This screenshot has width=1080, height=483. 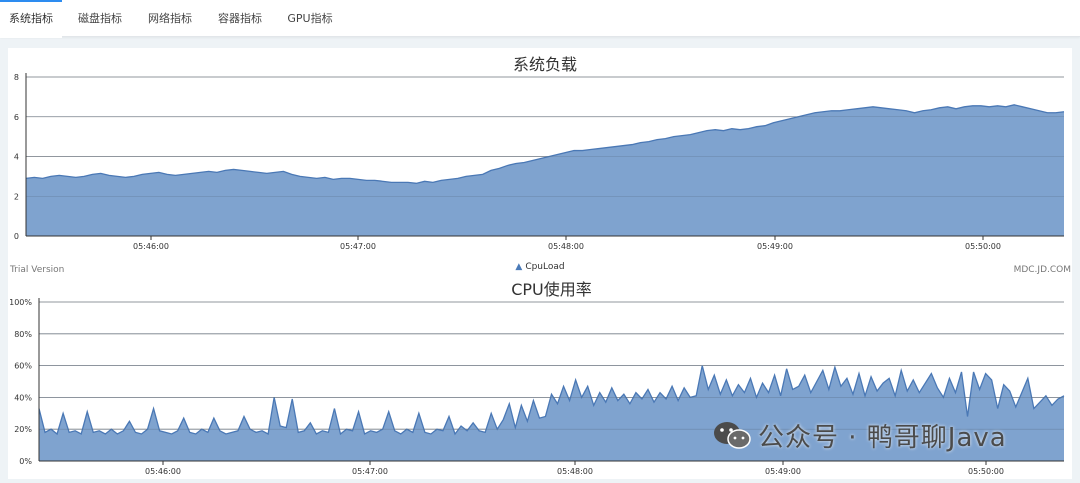 I want to click on y-tick-label: 20%, so click(x=23, y=429).